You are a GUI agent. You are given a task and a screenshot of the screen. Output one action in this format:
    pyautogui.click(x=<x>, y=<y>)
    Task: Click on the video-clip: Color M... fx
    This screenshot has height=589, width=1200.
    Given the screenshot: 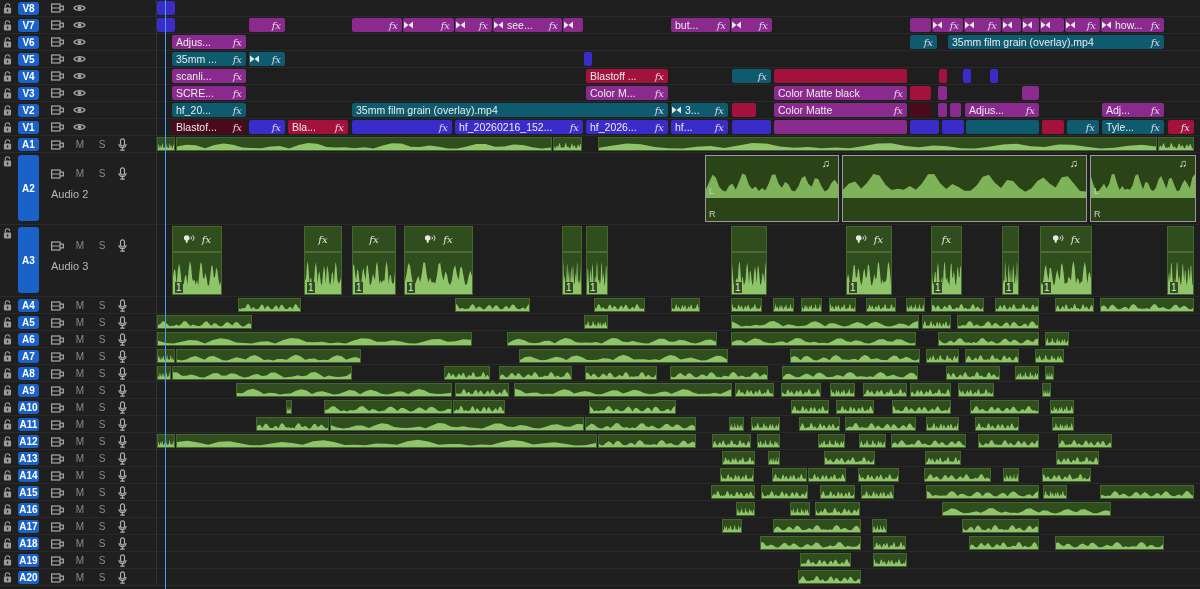 What is the action you would take?
    pyautogui.click(x=627, y=93)
    